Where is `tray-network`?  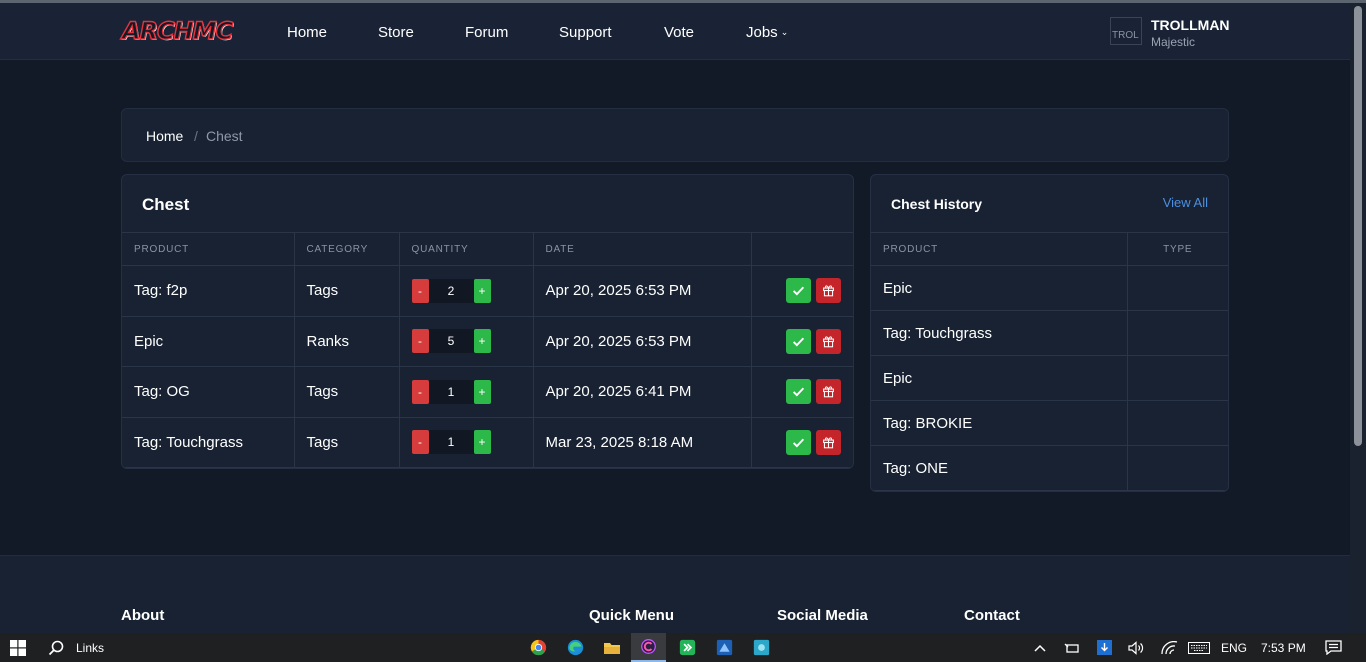
tray-network is located at coordinates (1169, 647).